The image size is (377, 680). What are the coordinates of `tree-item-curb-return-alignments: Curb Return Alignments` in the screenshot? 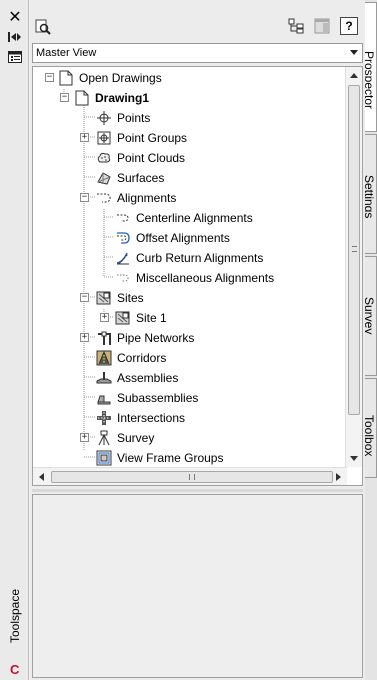 It's located at (188, 258).